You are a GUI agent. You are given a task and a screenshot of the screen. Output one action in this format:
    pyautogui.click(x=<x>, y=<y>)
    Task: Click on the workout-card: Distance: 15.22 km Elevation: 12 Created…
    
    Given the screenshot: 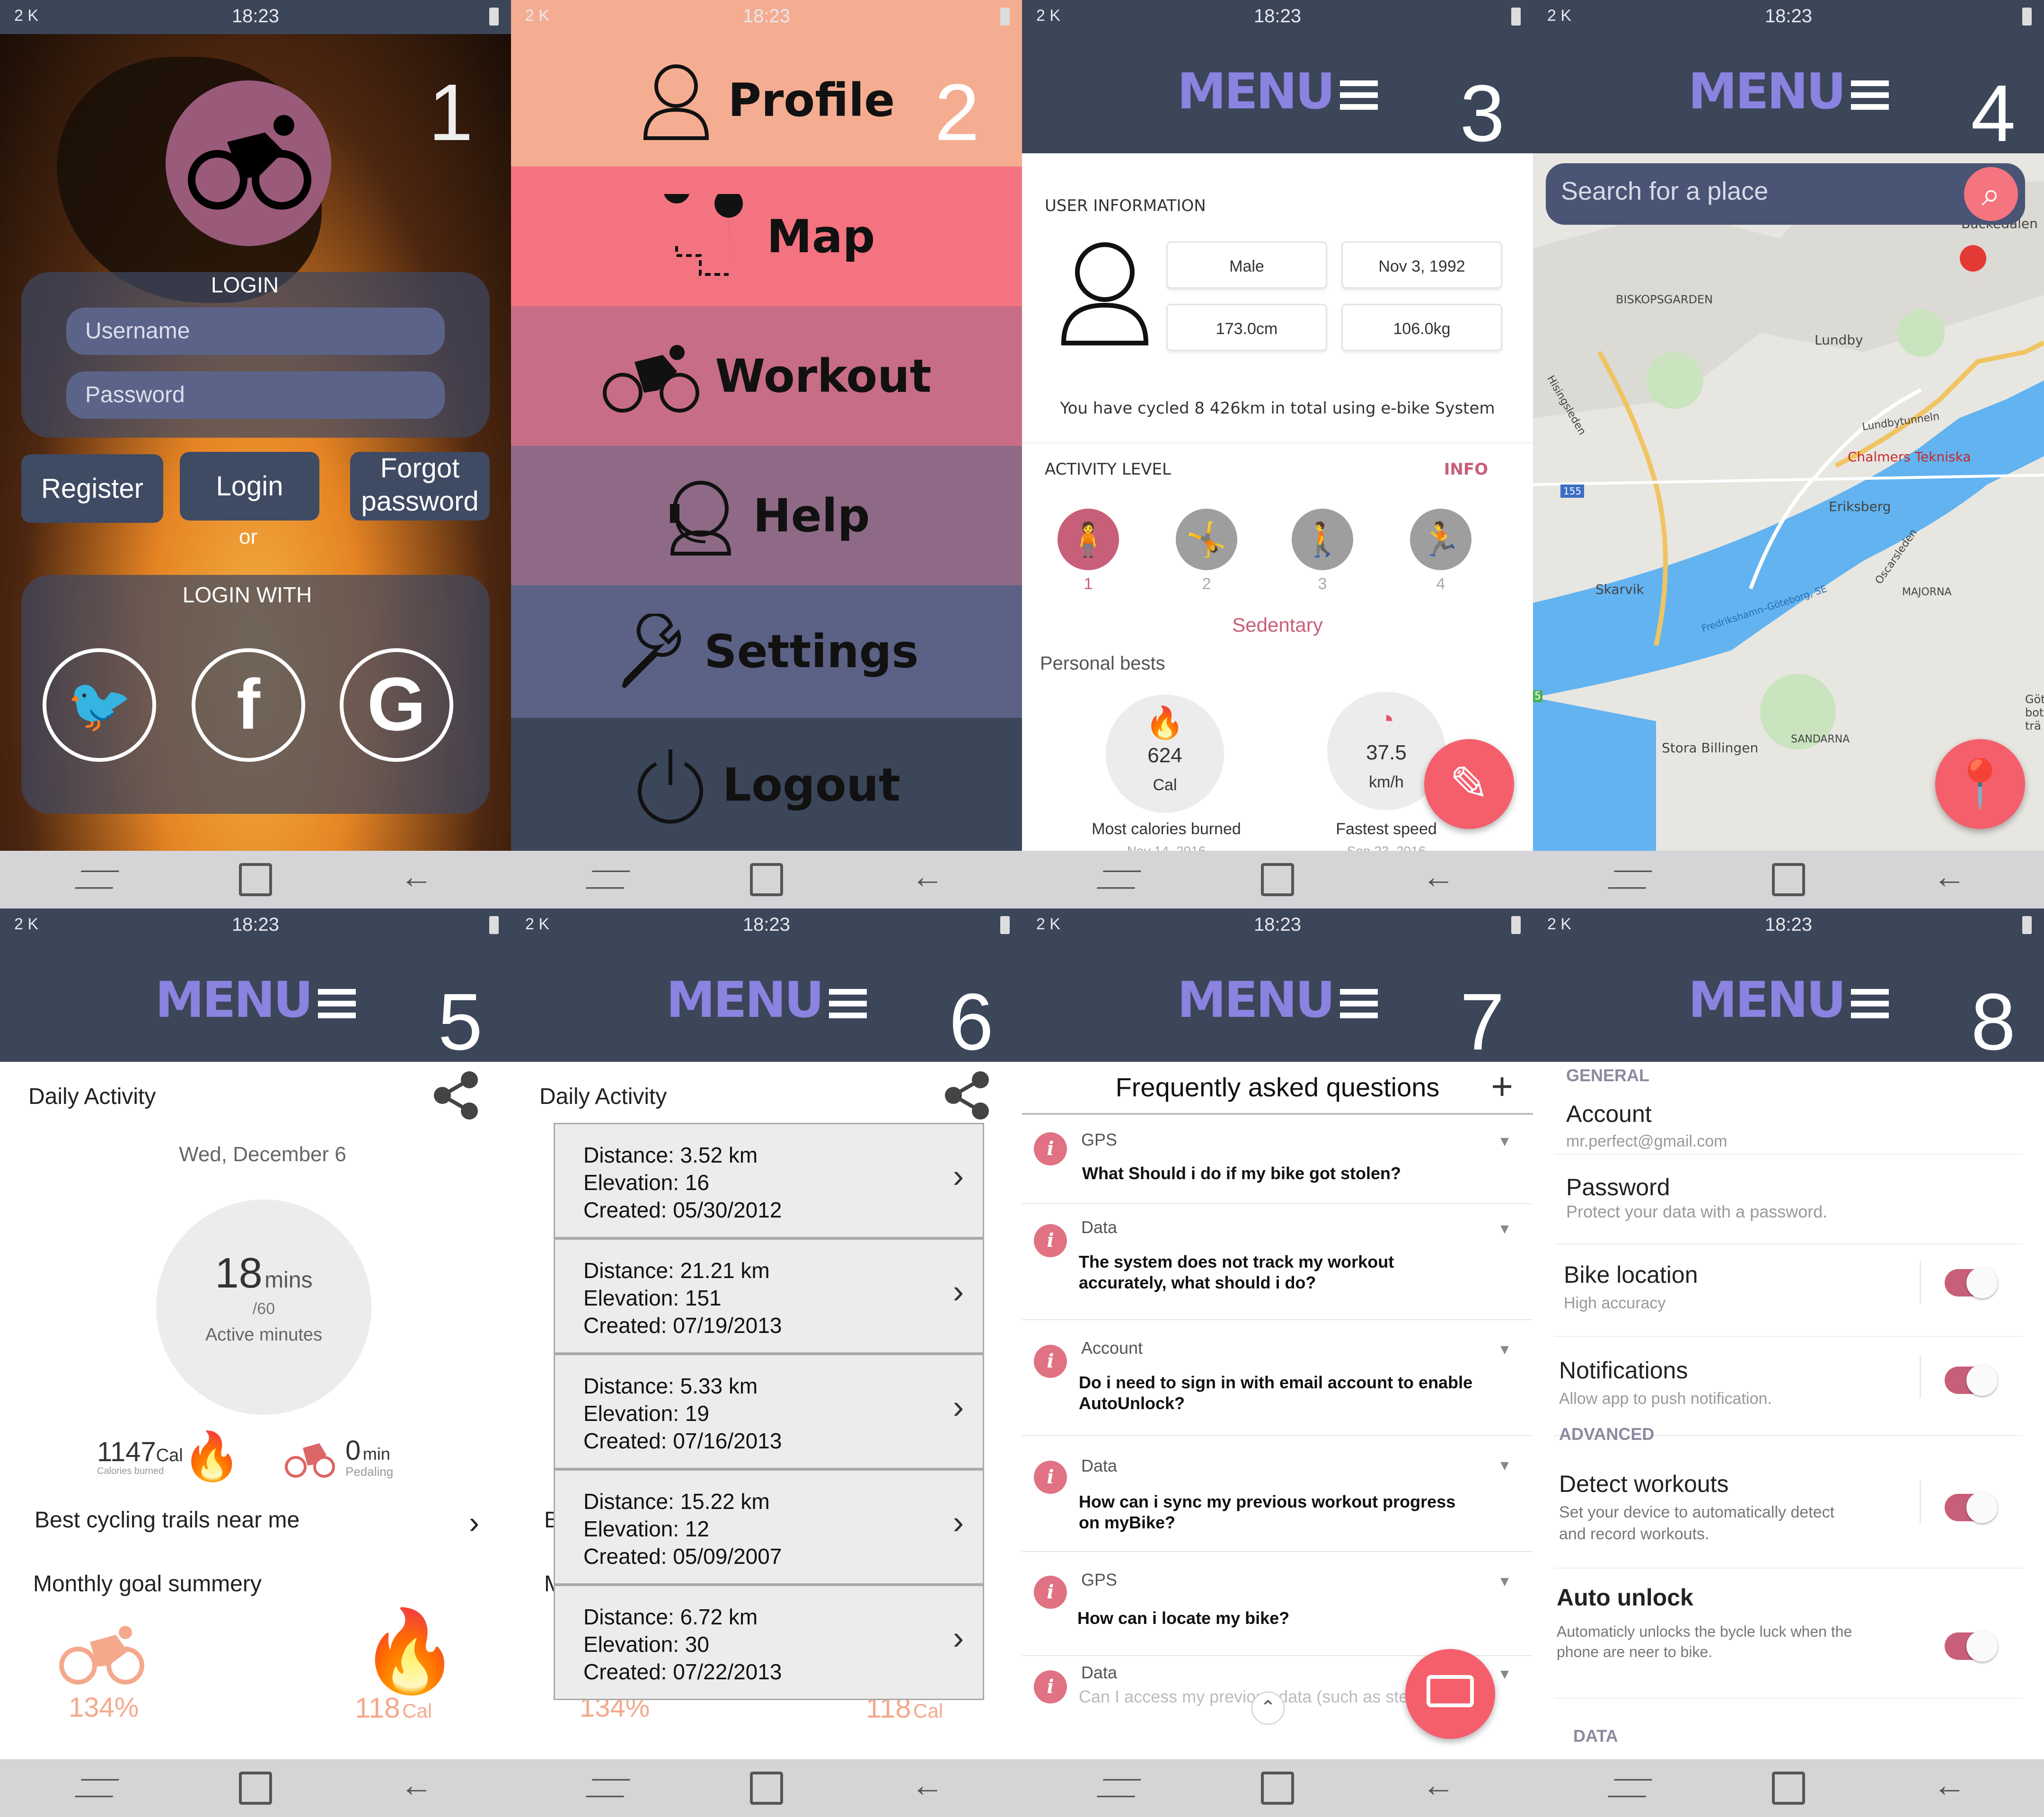 What is the action you would take?
    pyautogui.click(x=769, y=1527)
    